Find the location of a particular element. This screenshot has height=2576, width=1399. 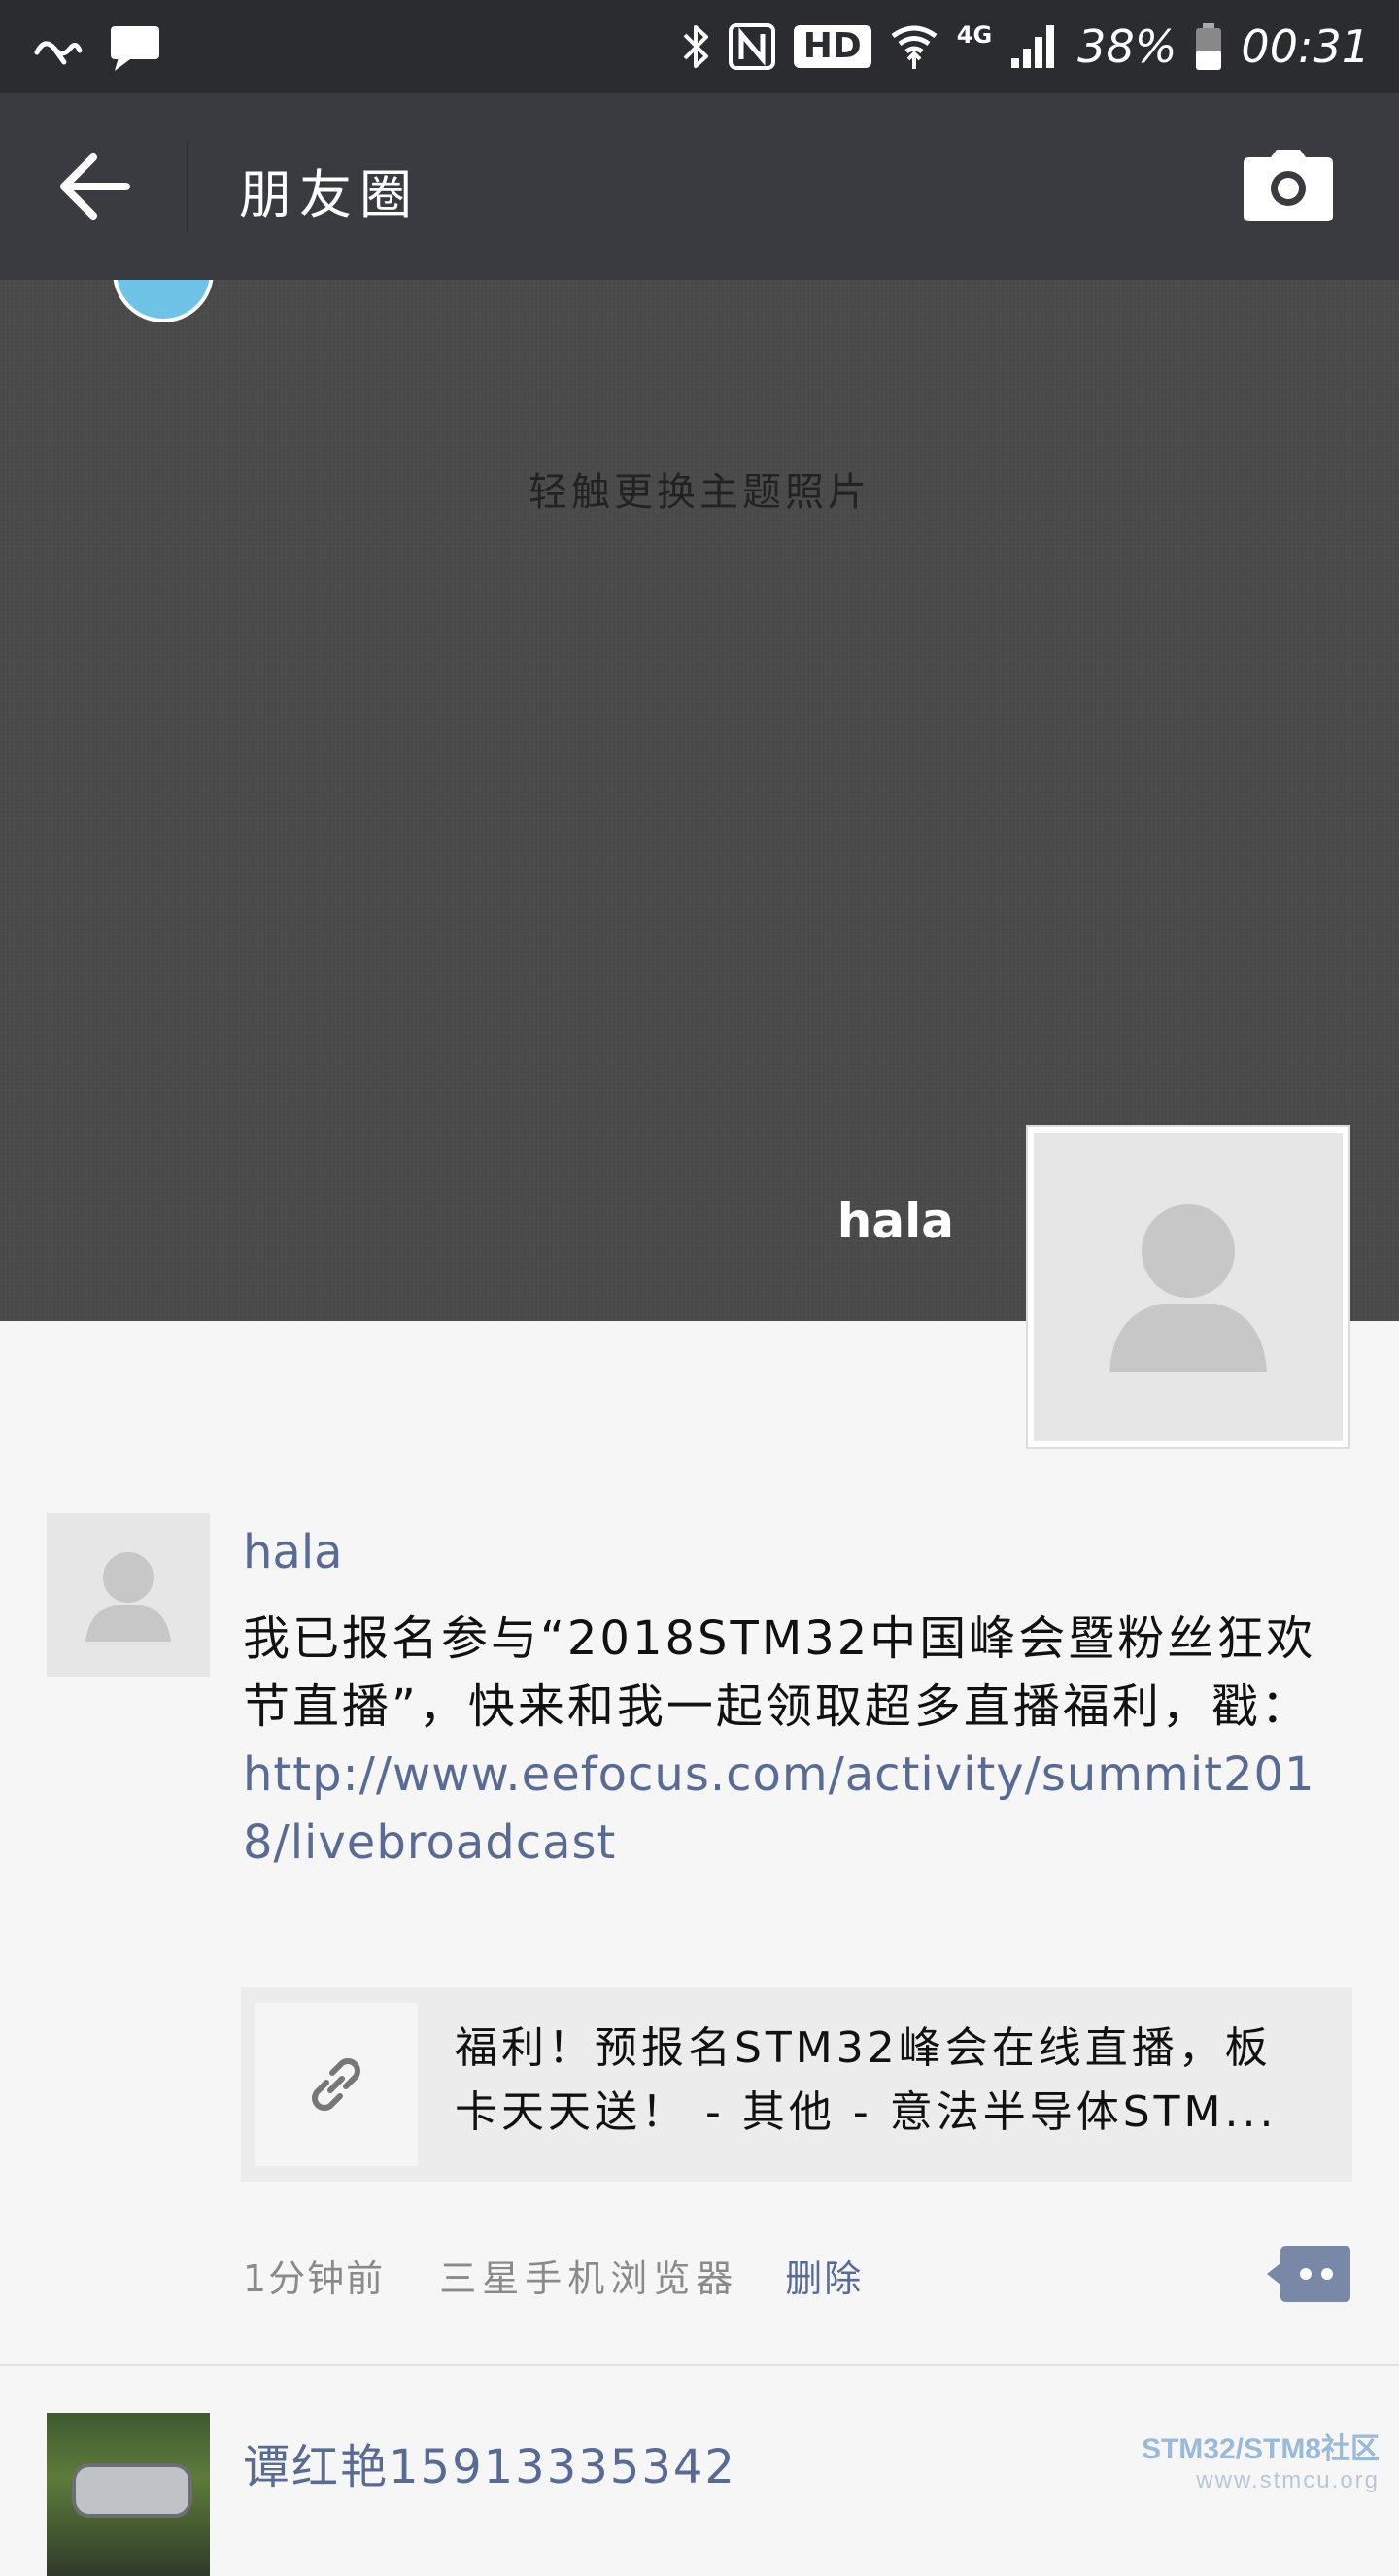

next-post-avatar is located at coordinates (128, 2494).